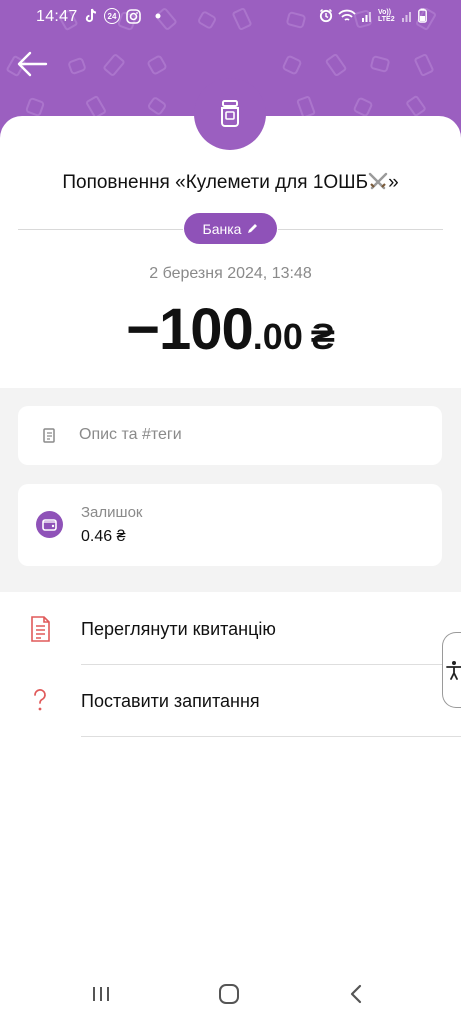 The image size is (461, 1024). Describe the element at coordinates (322, 336) in the screenshot. I see `amount-currency: ₴` at that location.